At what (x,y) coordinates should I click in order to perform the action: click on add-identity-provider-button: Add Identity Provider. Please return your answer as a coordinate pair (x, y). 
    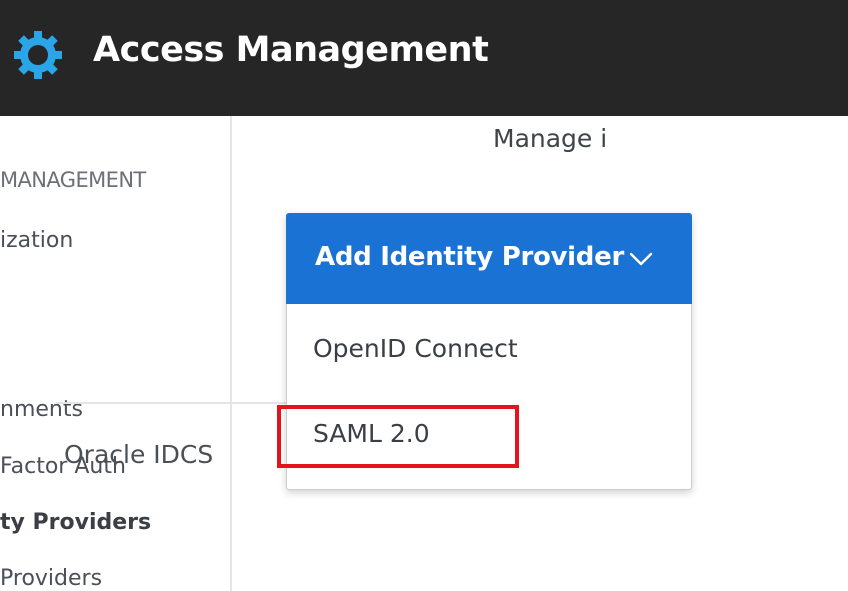
    Looking at the image, I should click on (489, 258).